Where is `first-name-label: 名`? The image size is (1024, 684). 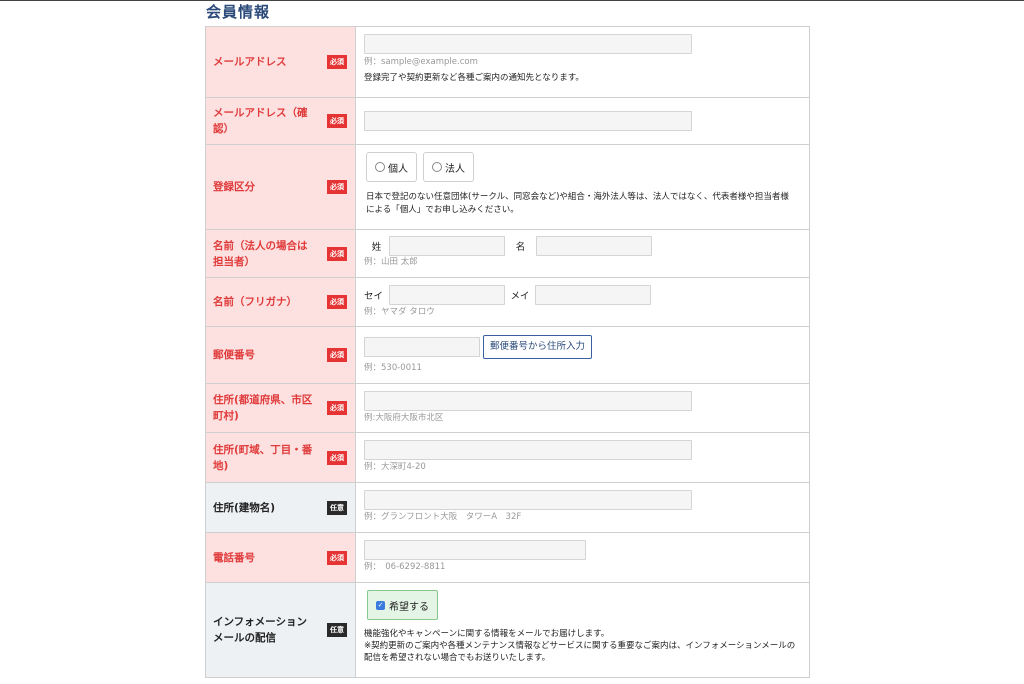 first-name-label: 名 is located at coordinates (520, 247).